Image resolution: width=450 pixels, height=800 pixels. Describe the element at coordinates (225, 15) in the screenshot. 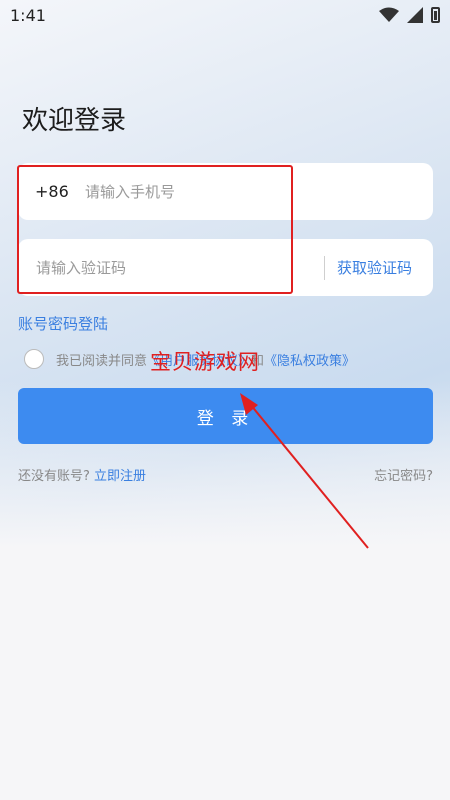

I see `status-bar: 1:41` at that location.